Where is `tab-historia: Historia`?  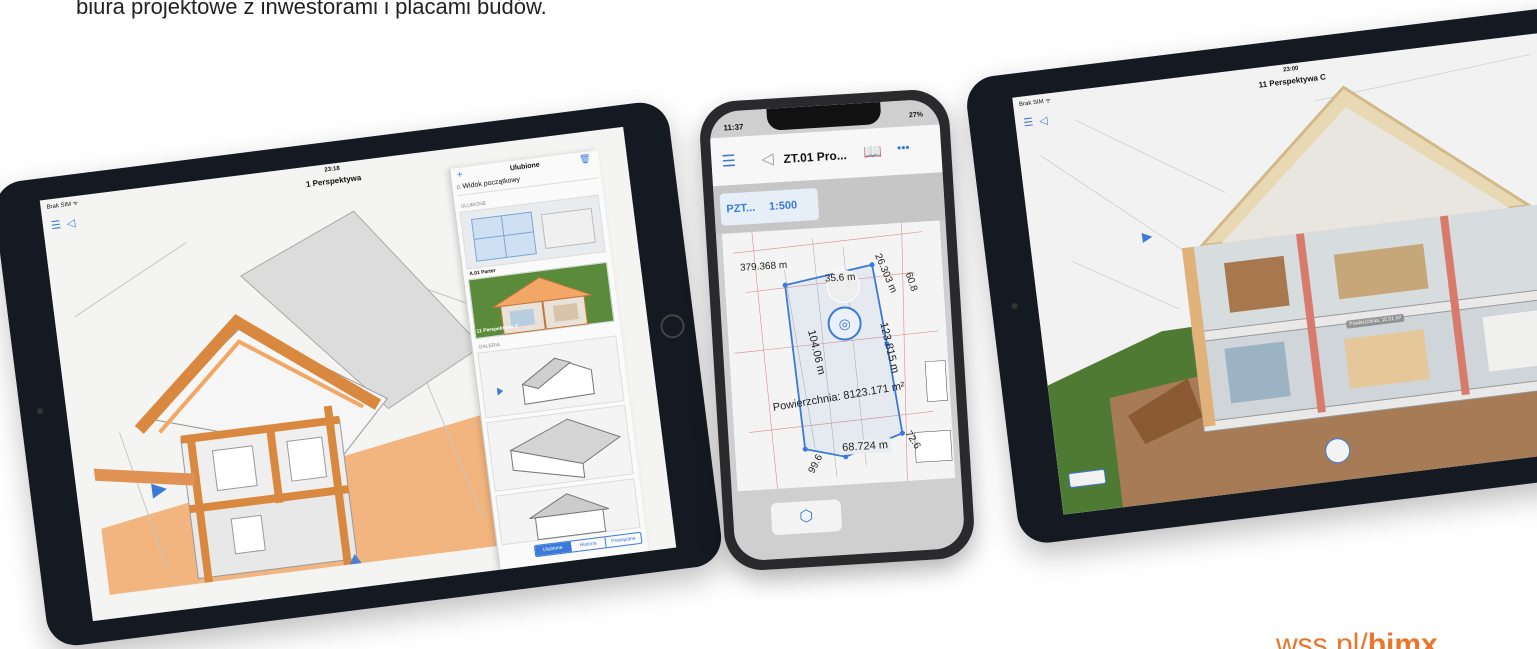
tab-historia: Historia is located at coordinates (589, 544).